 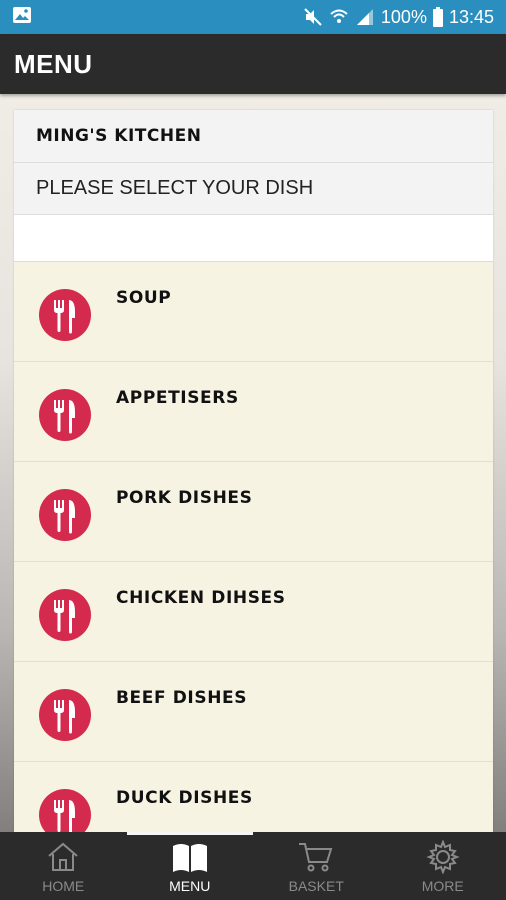 What do you see at coordinates (253, 512) in the screenshot?
I see `category-item-pork-dishes: PORK DISHES` at bounding box center [253, 512].